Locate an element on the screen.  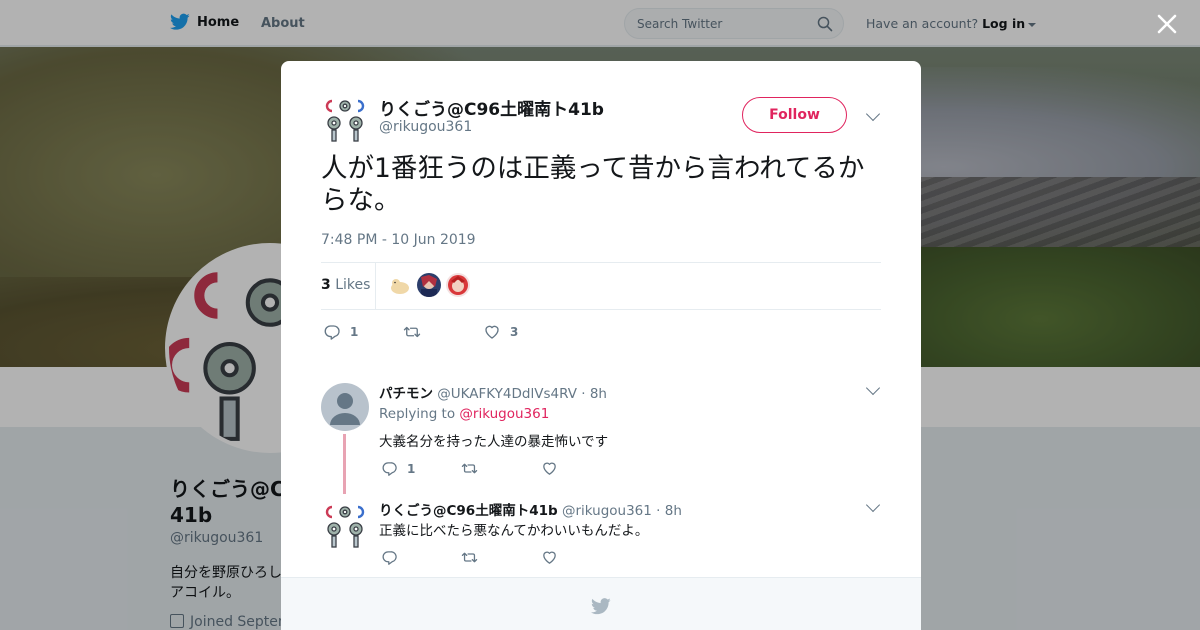
likes-summary: 3 Likes is located at coordinates (345, 285).